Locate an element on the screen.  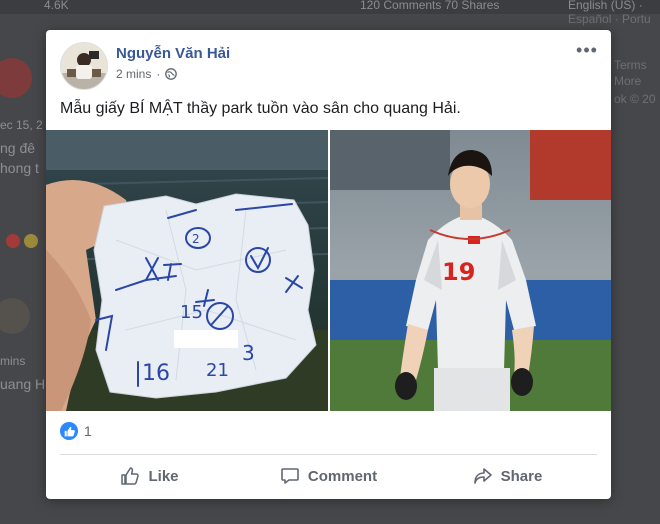
background-time: mins is located at coordinates (13, 361).